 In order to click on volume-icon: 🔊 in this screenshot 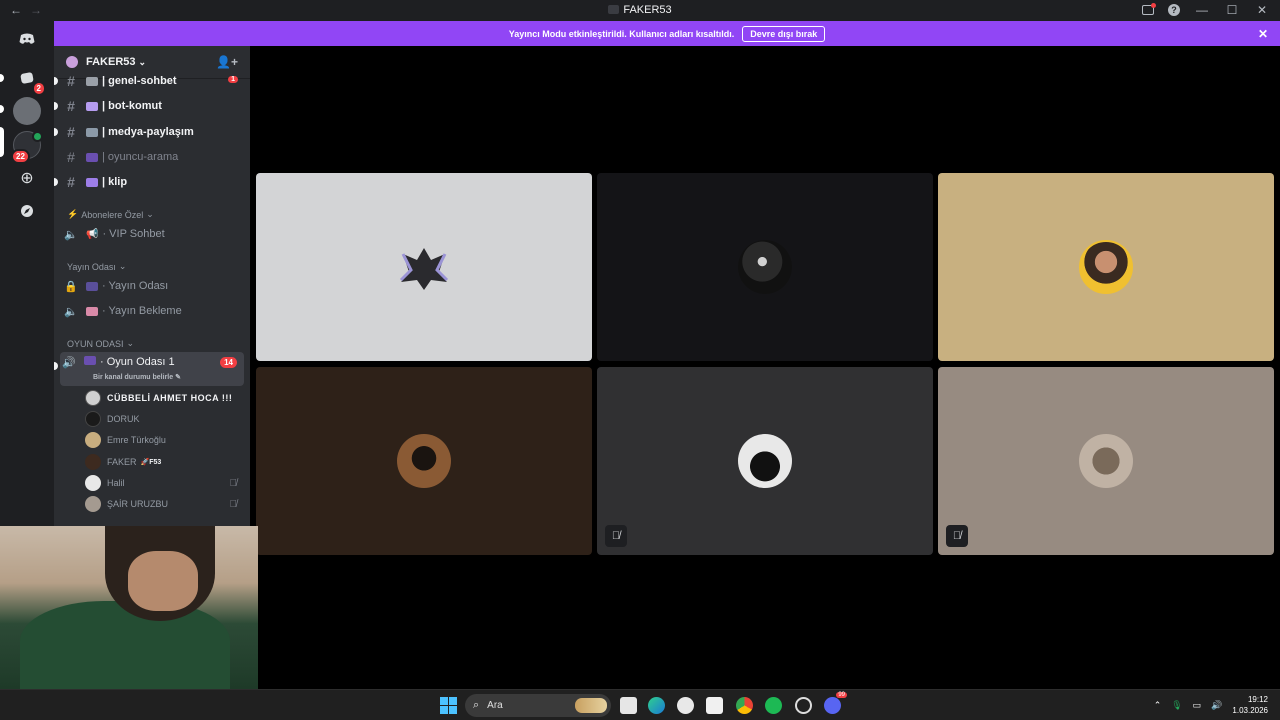, I will do `click(1216, 705)`.